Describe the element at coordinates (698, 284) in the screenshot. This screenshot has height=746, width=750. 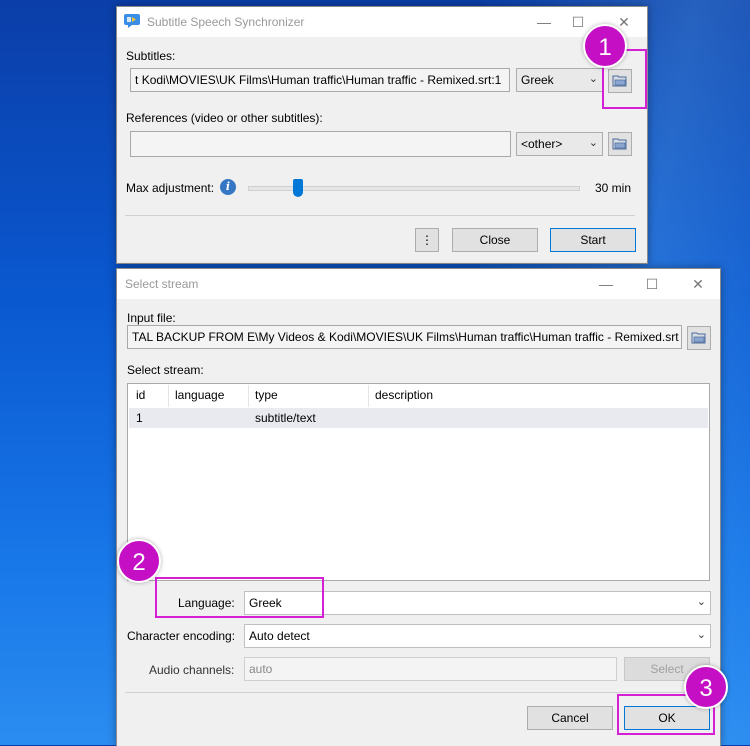
I see `close-icon: ✕` at that location.